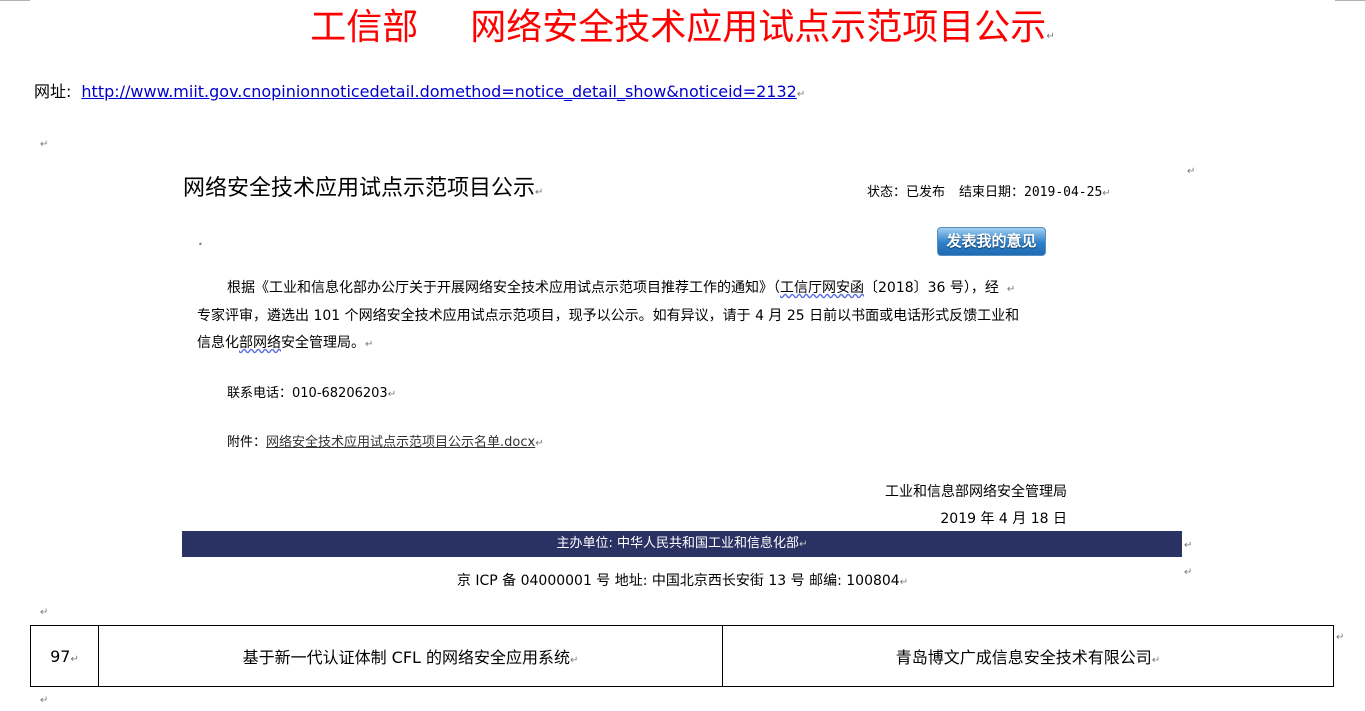 This screenshot has width=1365, height=711. What do you see at coordinates (906, 192) in the screenshot?
I see `status-badge: 状态：已发布` at bounding box center [906, 192].